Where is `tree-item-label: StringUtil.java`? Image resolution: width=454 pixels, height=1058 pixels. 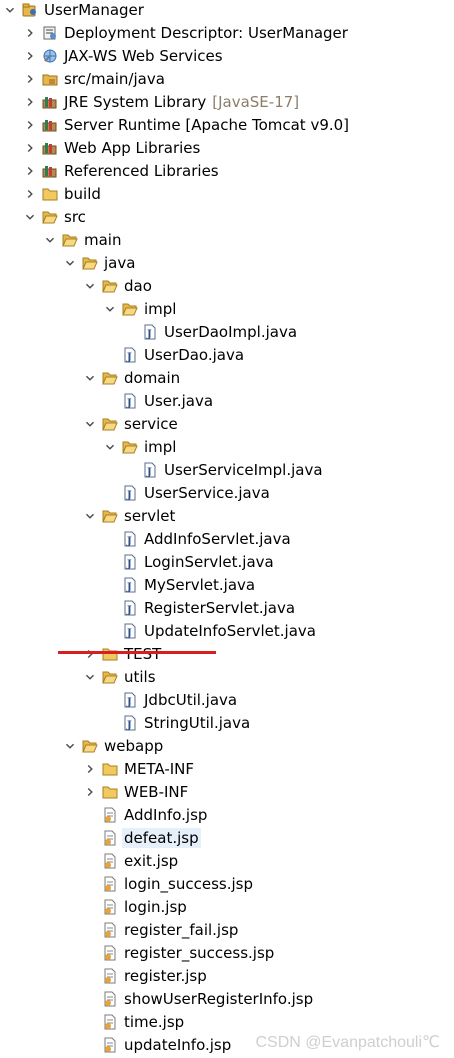 tree-item-label: StringUtil.java is located at coordinates (197, 722).